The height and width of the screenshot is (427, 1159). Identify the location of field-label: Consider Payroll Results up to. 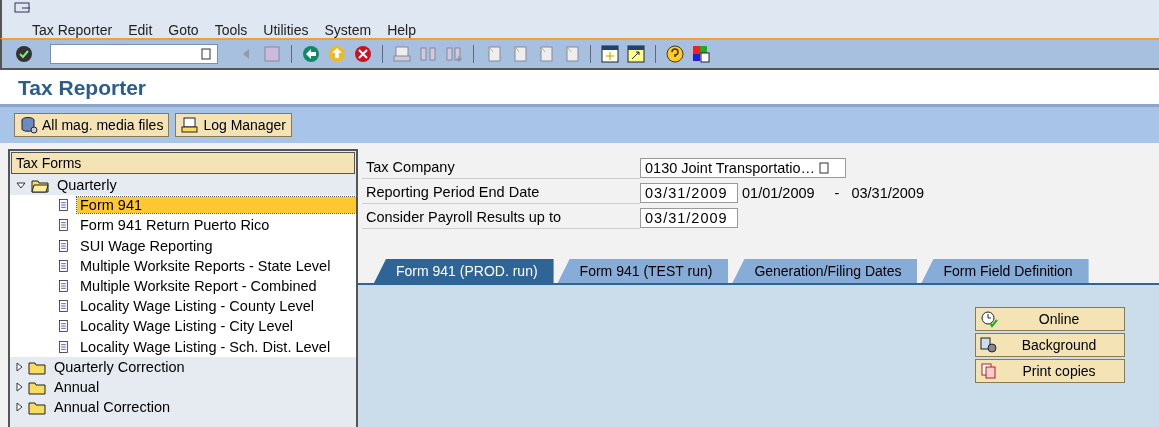
(501, 217).